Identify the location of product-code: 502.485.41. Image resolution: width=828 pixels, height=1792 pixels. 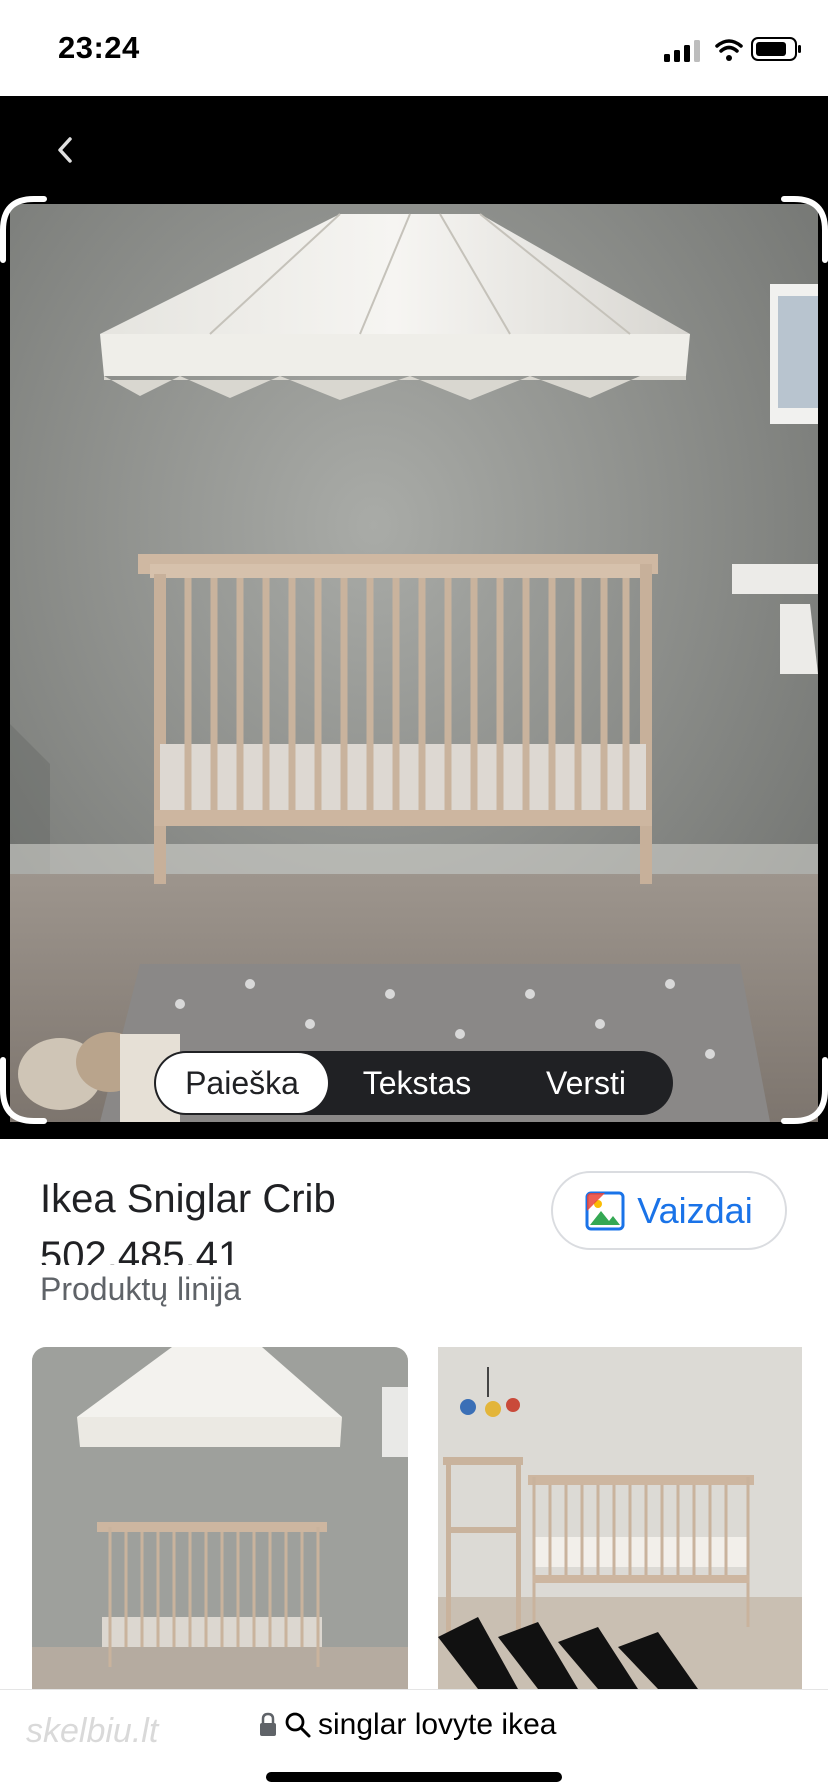
(140, 1249).